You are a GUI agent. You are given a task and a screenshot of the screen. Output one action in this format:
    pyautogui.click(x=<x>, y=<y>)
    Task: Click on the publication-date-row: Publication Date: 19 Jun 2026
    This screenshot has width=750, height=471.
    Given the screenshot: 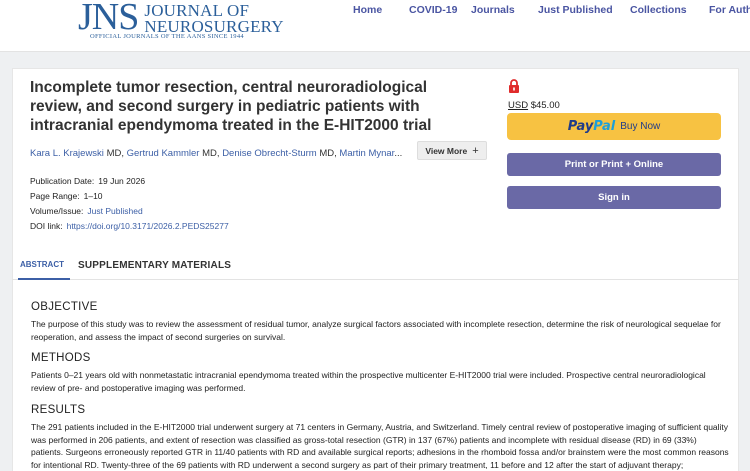 What is the action you would take?
    pyautogui.click(x=129, y=181)
    